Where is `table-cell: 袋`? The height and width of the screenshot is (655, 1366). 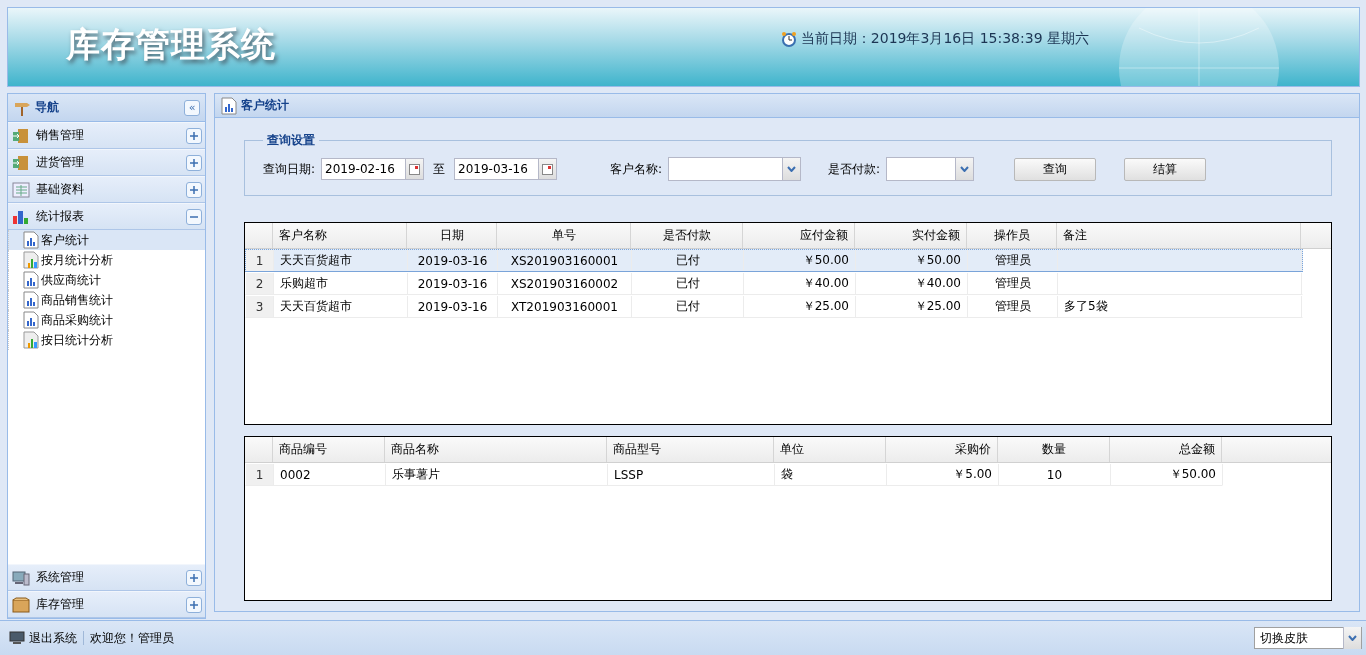
table-cell: 袋 is located at coordinates (831, 475).